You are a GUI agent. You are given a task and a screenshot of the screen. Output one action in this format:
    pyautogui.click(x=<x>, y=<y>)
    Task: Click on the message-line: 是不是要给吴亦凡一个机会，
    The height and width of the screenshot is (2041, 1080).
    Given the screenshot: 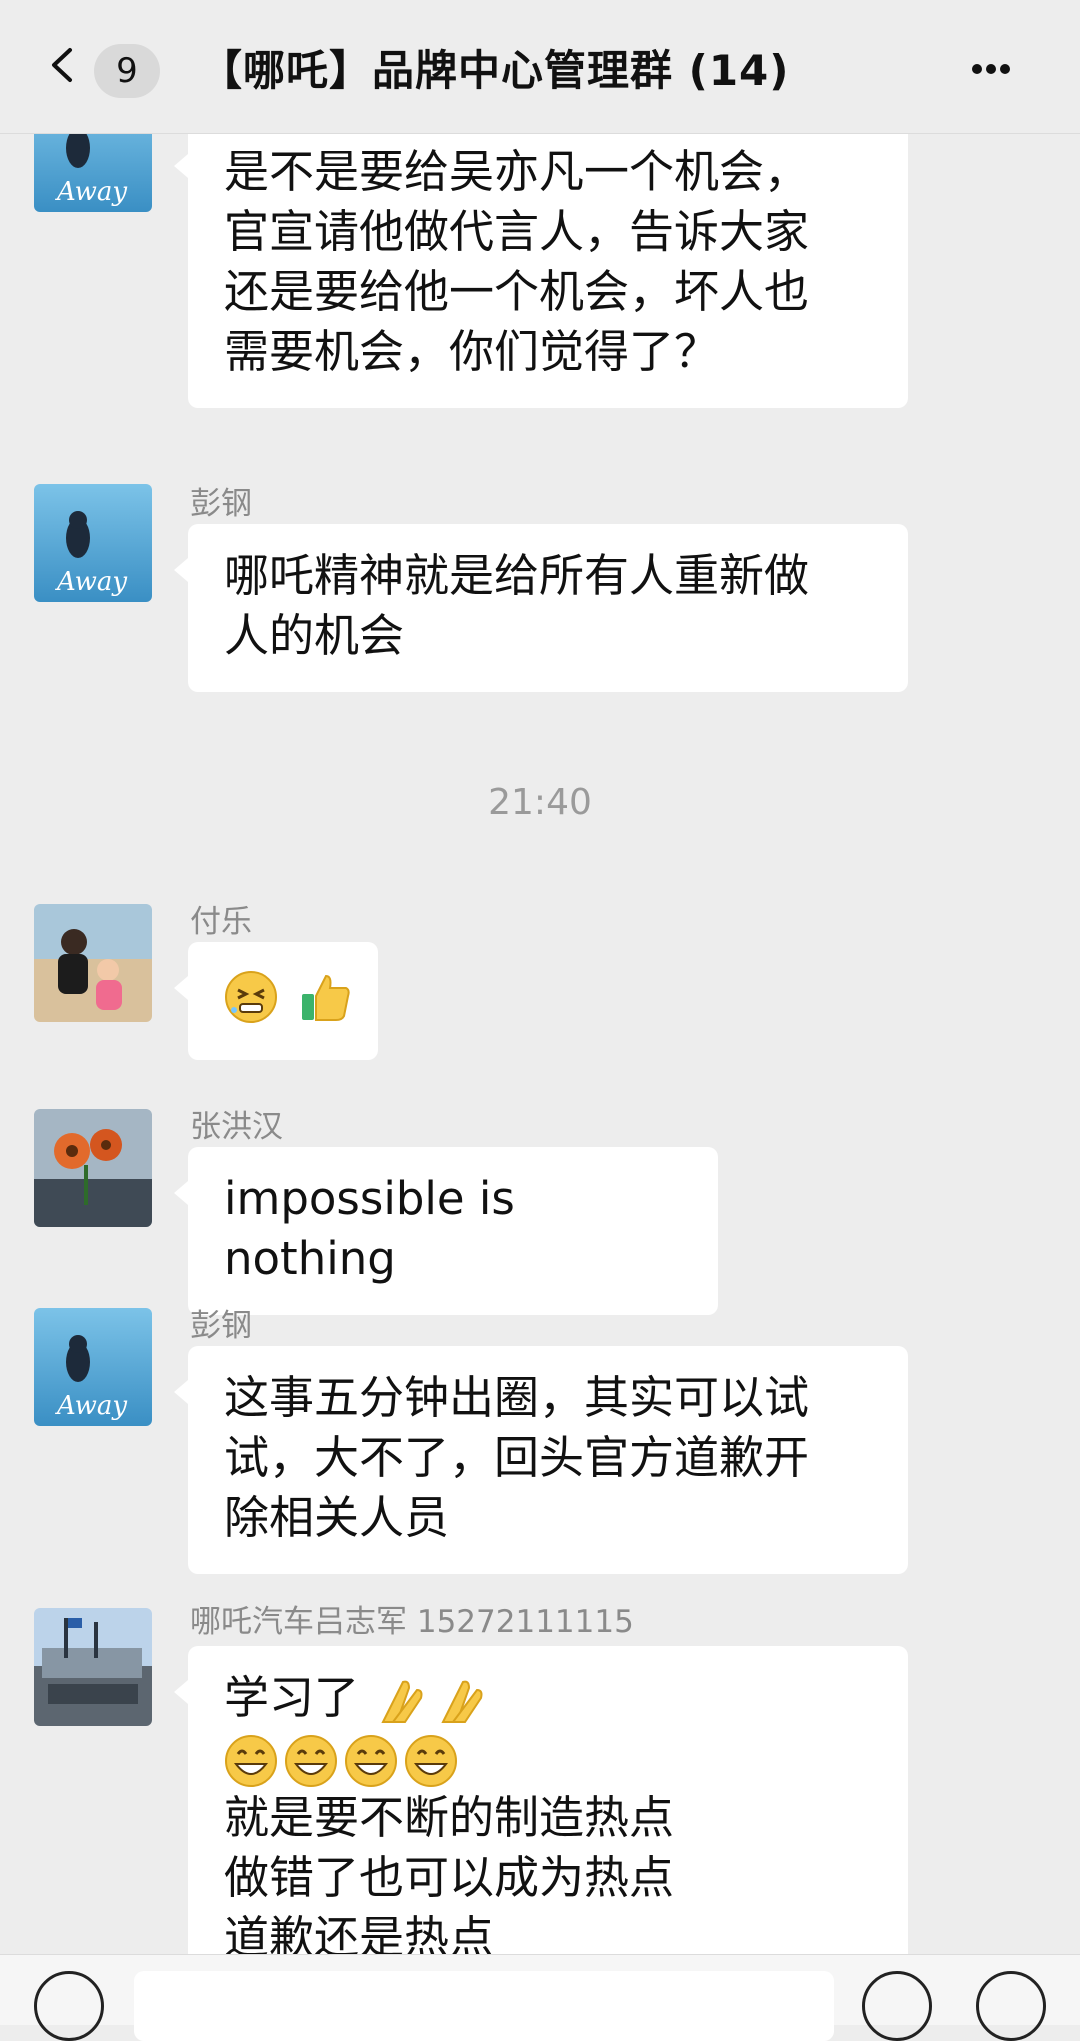 What is the action you would take?
    pyautogui.click(x=517, y=171)
    